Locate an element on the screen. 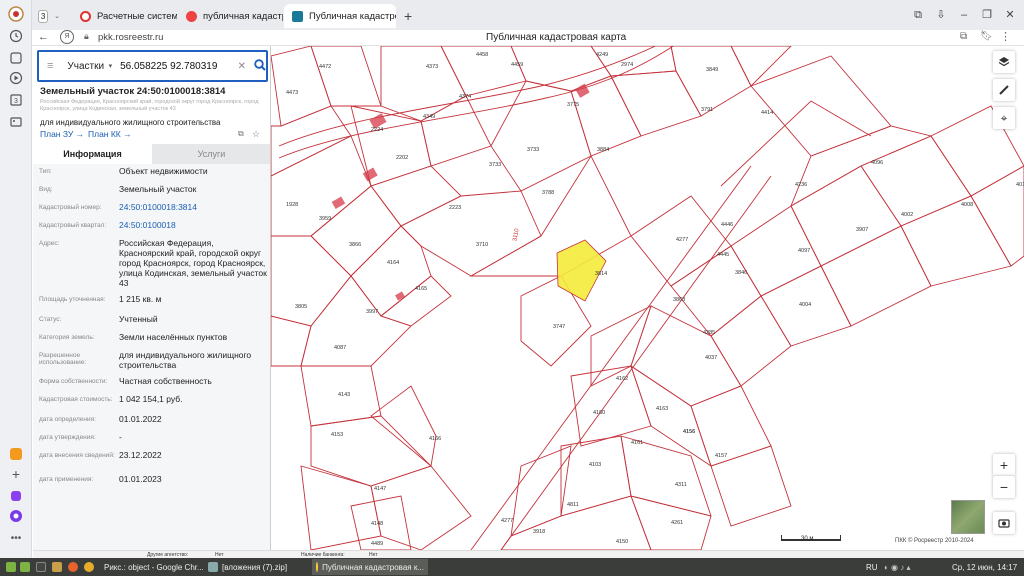 Image resolution: width=1024 pixels, height=576 pixels. info-row: Кадастровый номер: 24:50:0100018:3814 is located at coordinates (154, 207).